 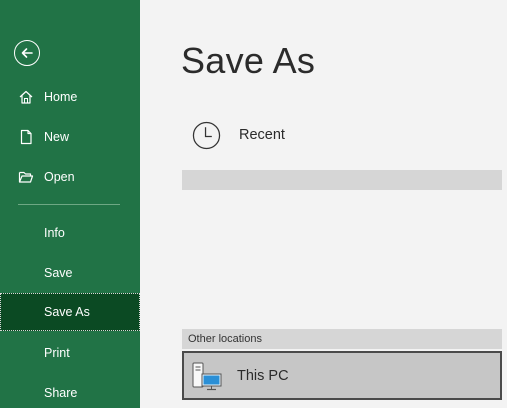 What do you see at coordinates (342, 180) in the screenshot?
I see `section-separator` at bounding box center [342, 180].